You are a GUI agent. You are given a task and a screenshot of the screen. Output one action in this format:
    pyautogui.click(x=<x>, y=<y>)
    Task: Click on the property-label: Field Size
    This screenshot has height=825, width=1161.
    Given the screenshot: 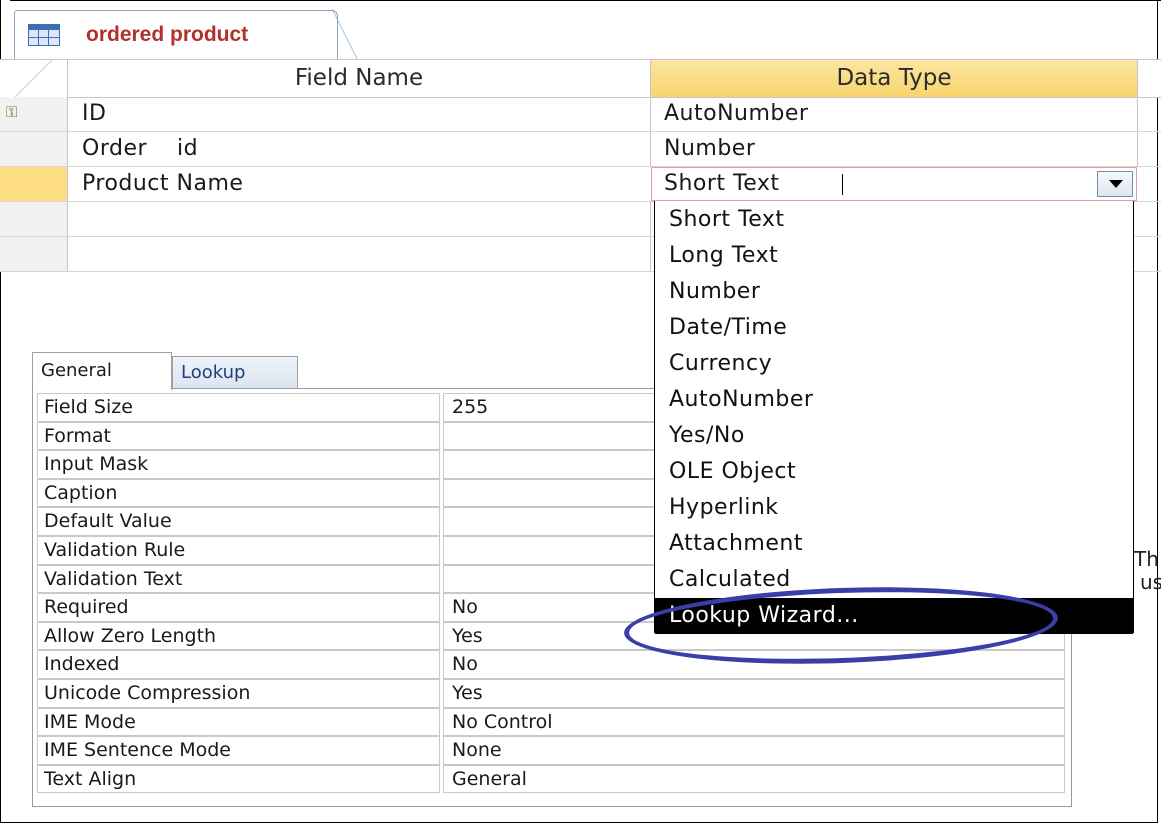 What is the action you would take?
    pyautogui.click(x=238, y=407)
    